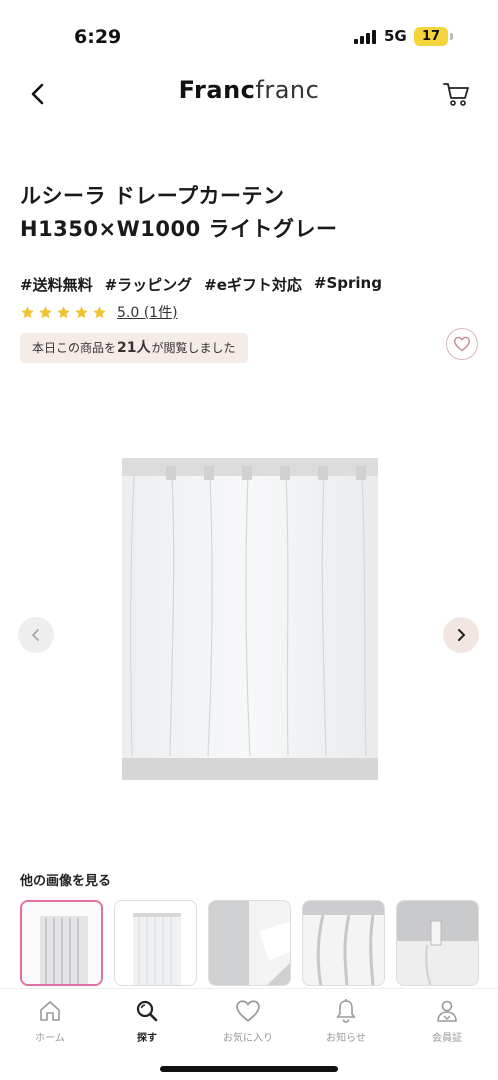 This screenshot has width=498, height=1080. I want to click on signal-icon, so click(366, 37).